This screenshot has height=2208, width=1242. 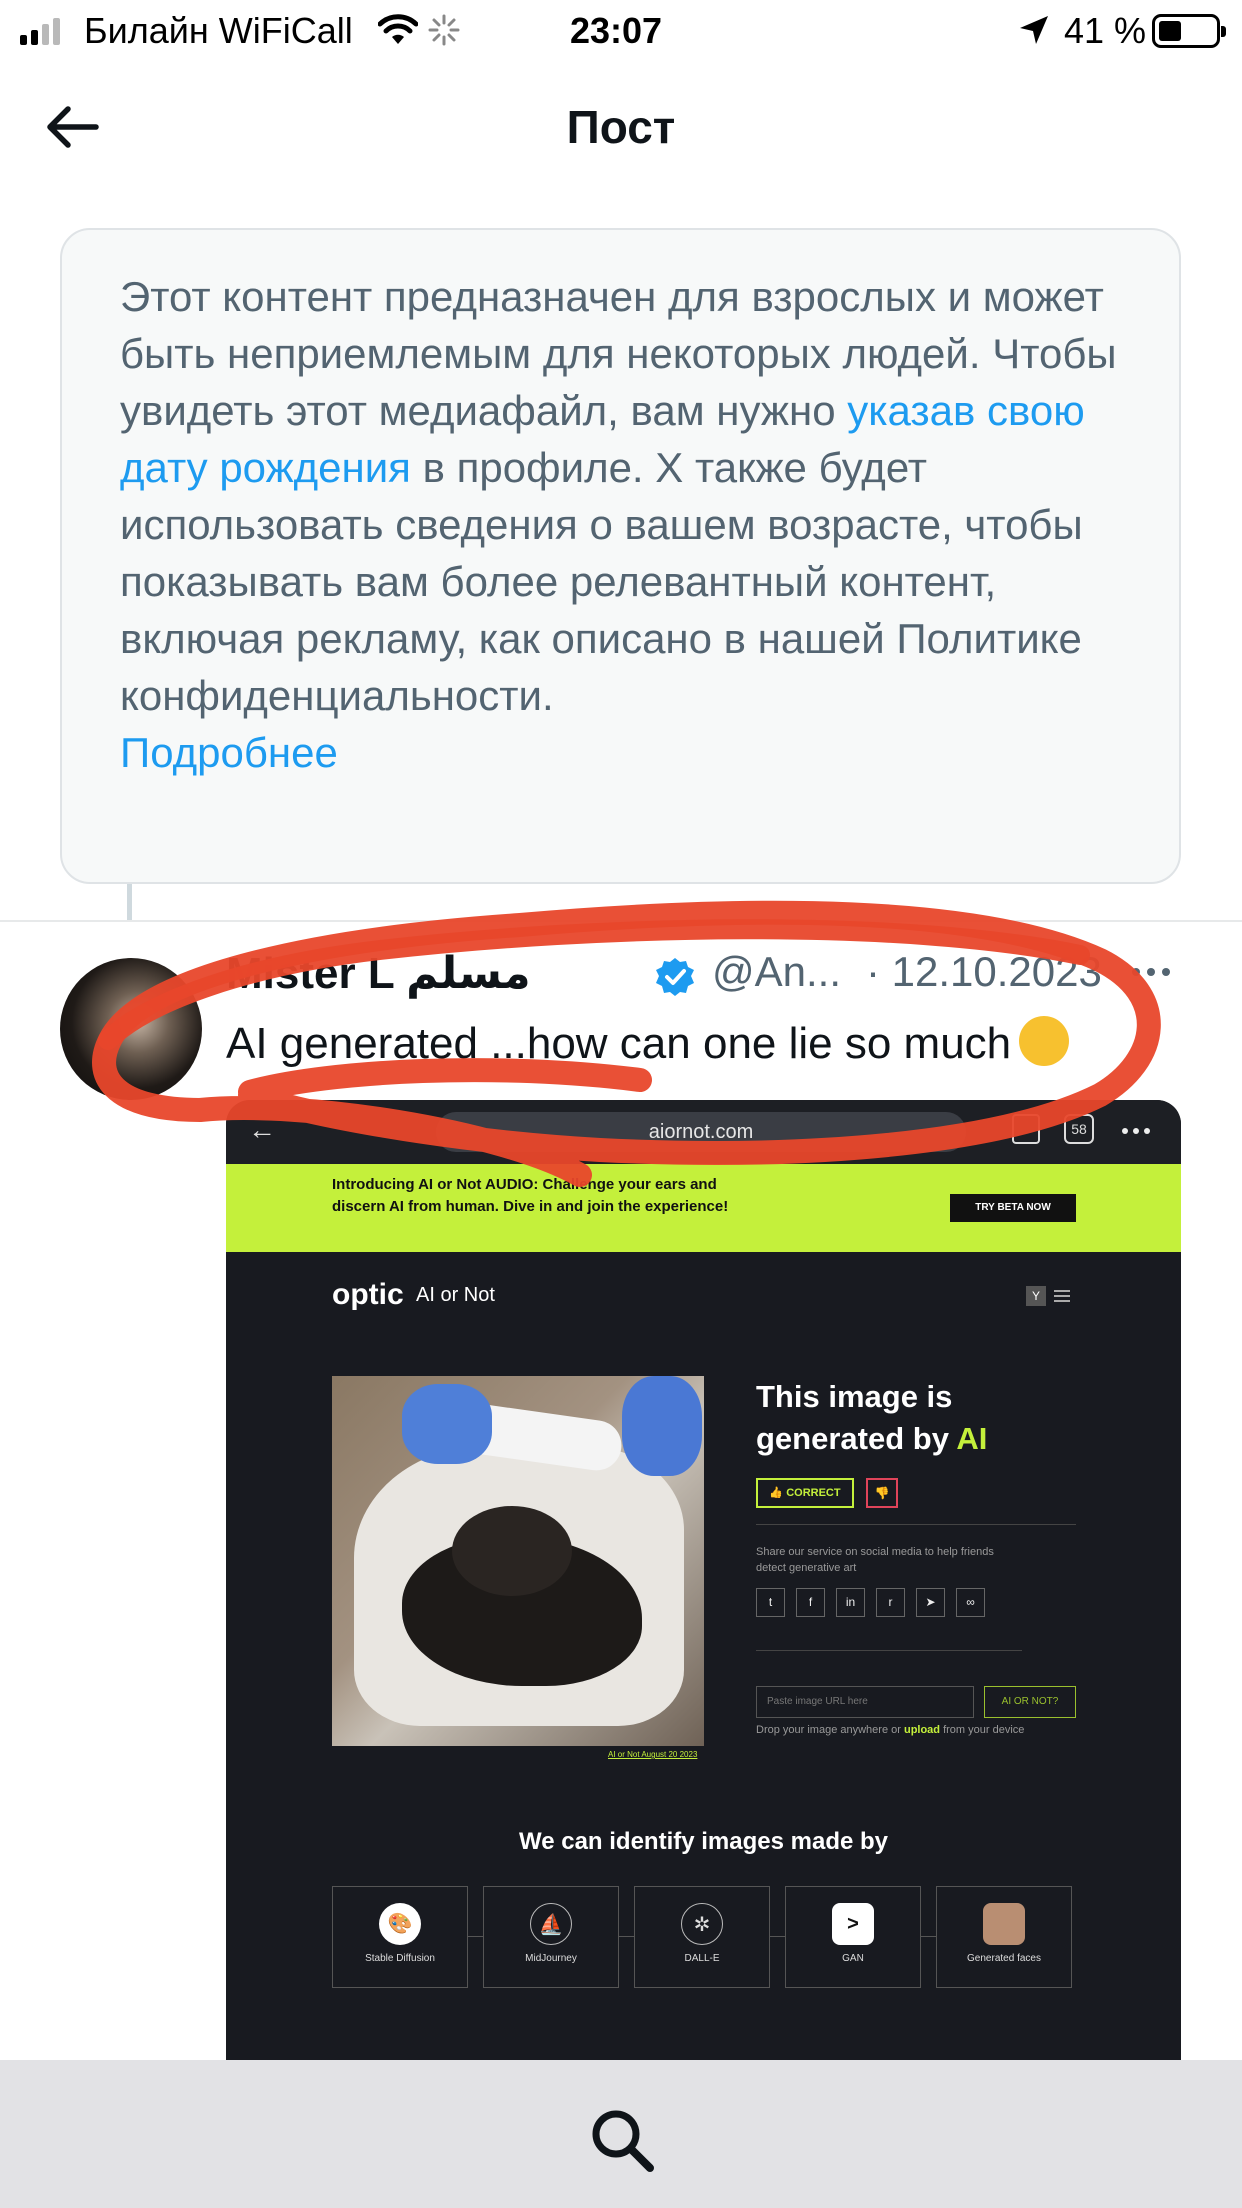 What do you see at coordinates (398, 32) in the screenshot?
I see `wifi-icon` at bounding box center [398, 32].